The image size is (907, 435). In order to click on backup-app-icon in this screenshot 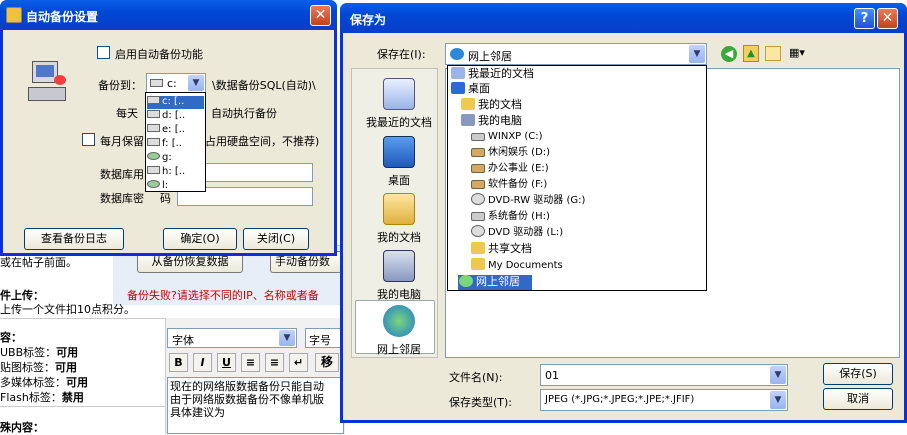, I will do `click(14, 15)`.